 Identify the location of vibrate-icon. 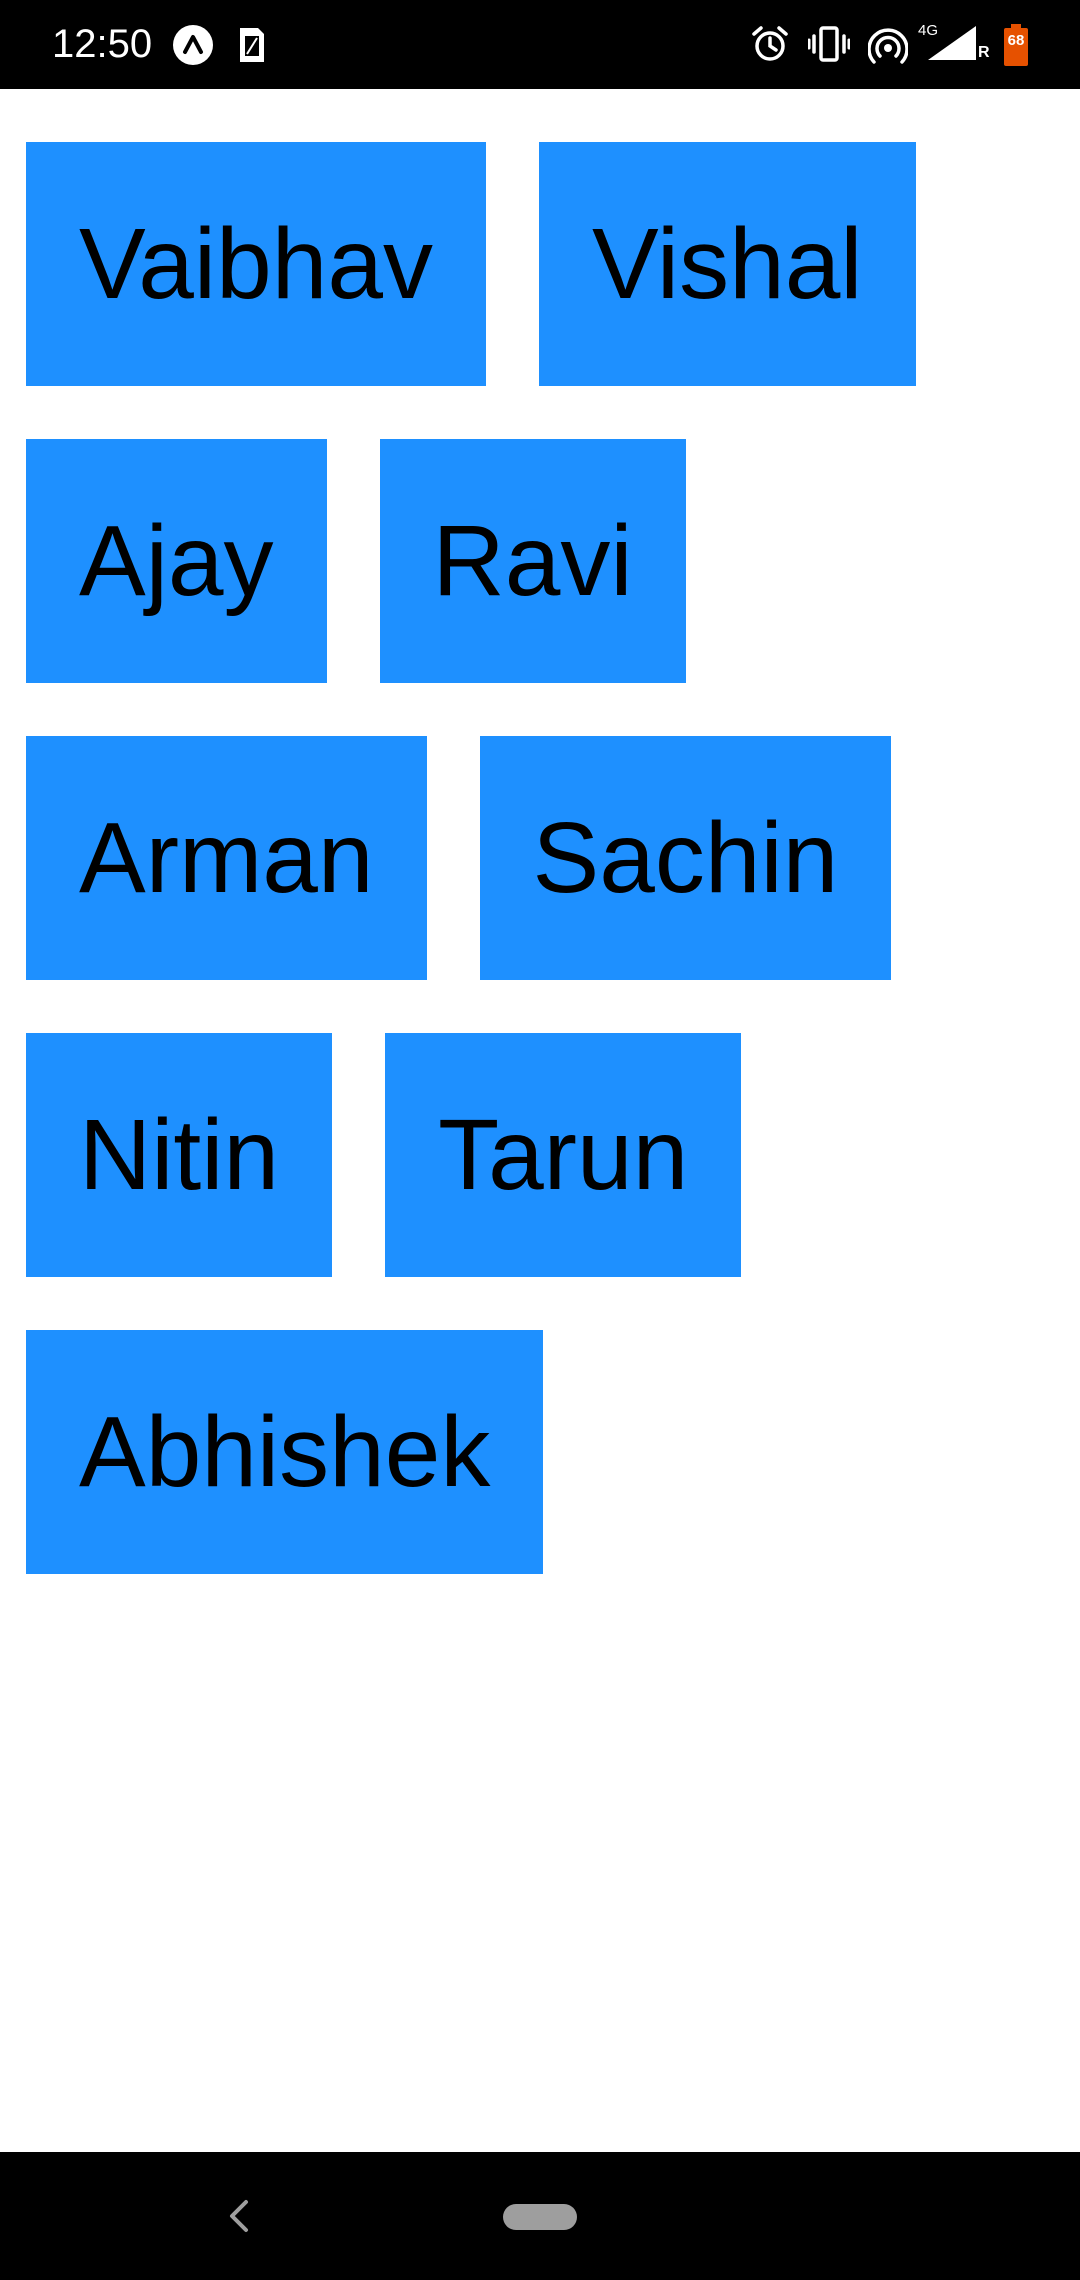
(829, 44).